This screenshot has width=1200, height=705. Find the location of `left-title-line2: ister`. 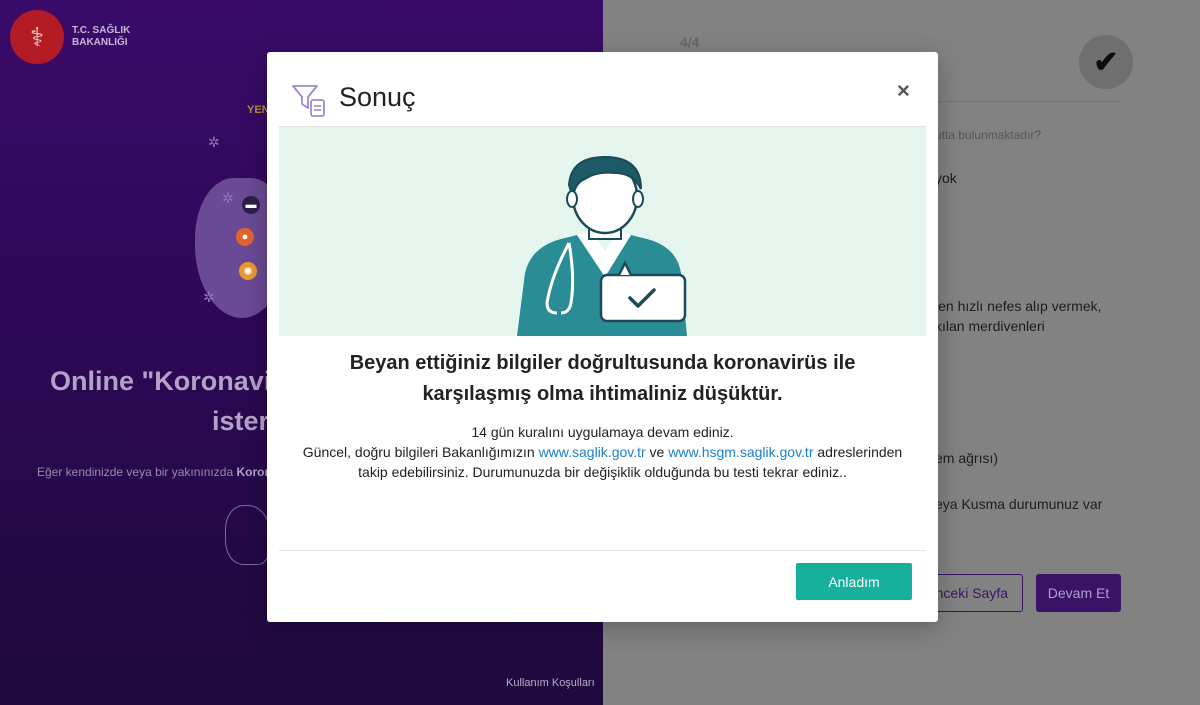

left-title-line2: ister is located at coordinates (241, 421).